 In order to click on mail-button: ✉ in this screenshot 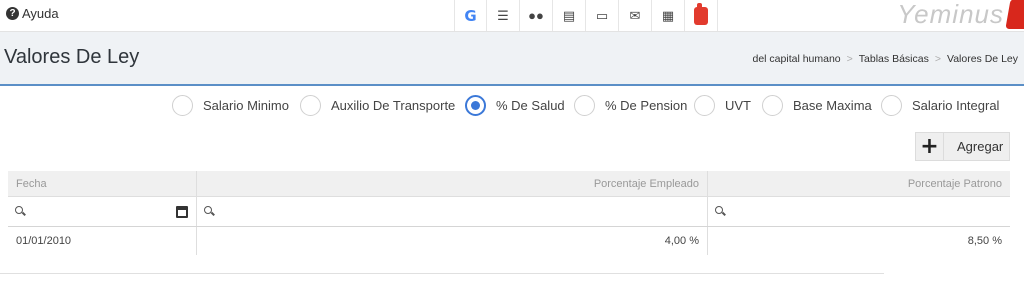, I will do `click(635, 15)`.